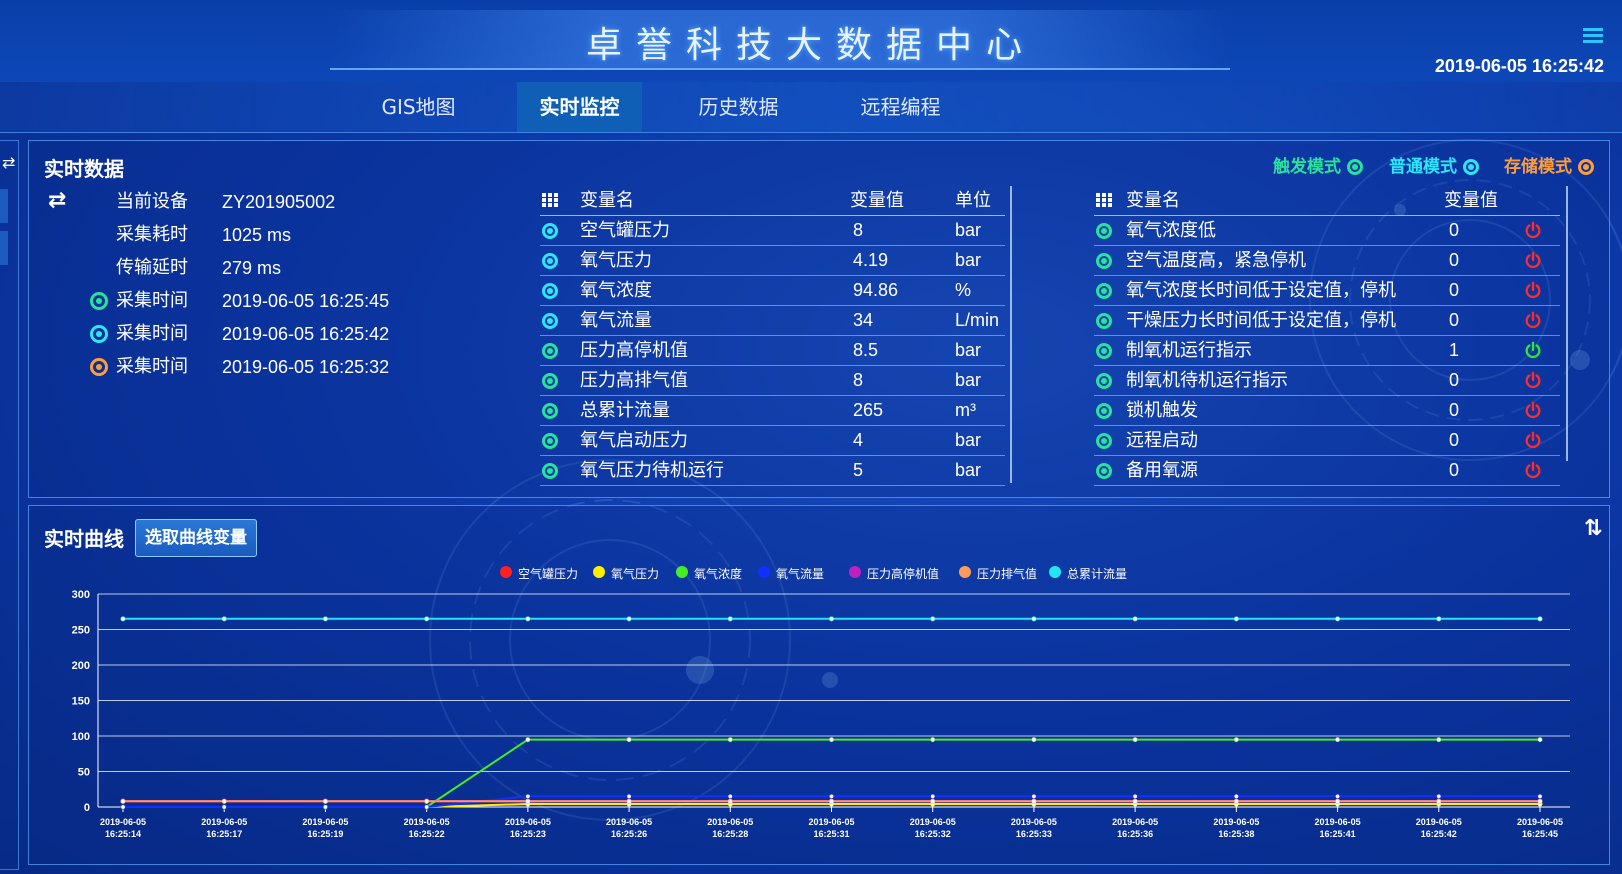 Image resolution: width=1622 pixels, height=874 pixels. I want to click on table-row: 氧气启动压力 4 bar, so click(772, 441).